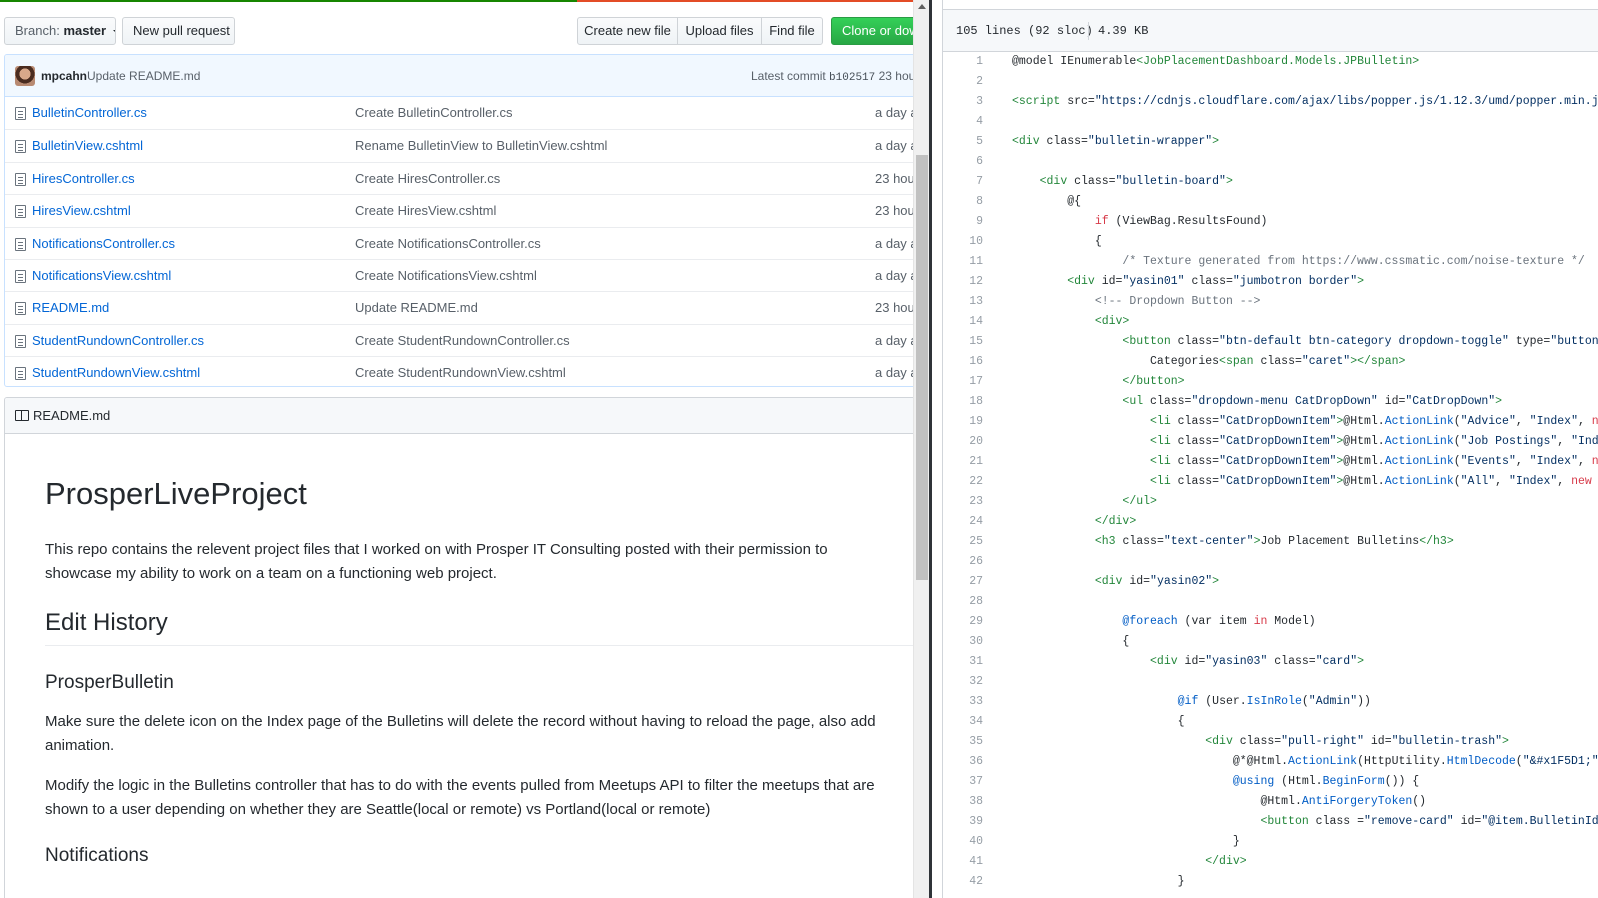 This screenshot has height=898, width=1598. I want to click on line-number: 40, so click(963, 842).